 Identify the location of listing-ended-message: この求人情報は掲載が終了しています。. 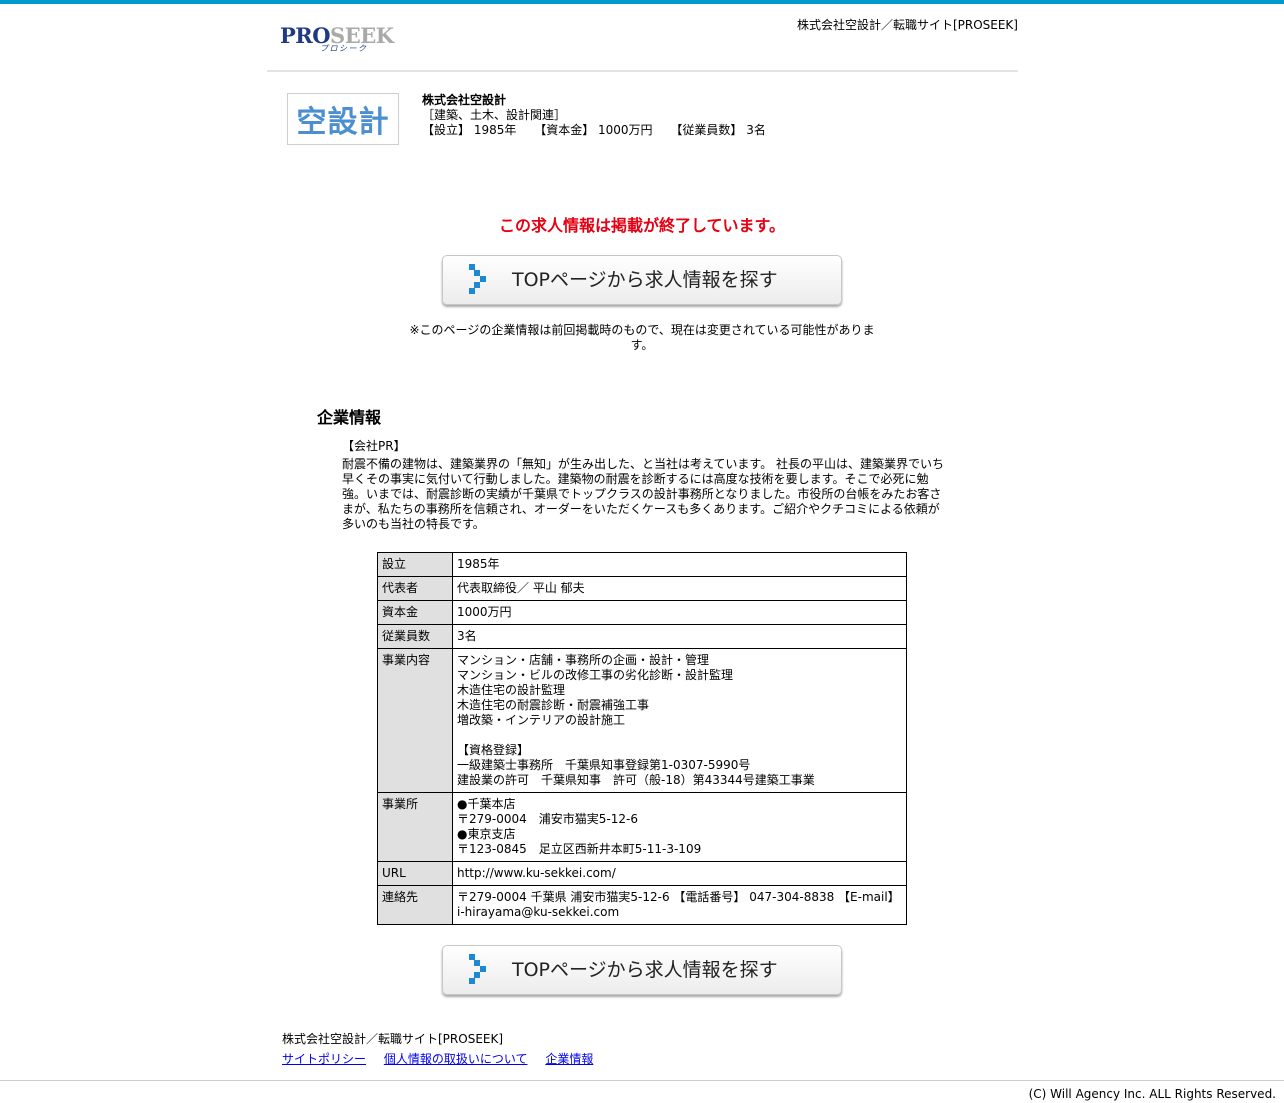
(642, 225).